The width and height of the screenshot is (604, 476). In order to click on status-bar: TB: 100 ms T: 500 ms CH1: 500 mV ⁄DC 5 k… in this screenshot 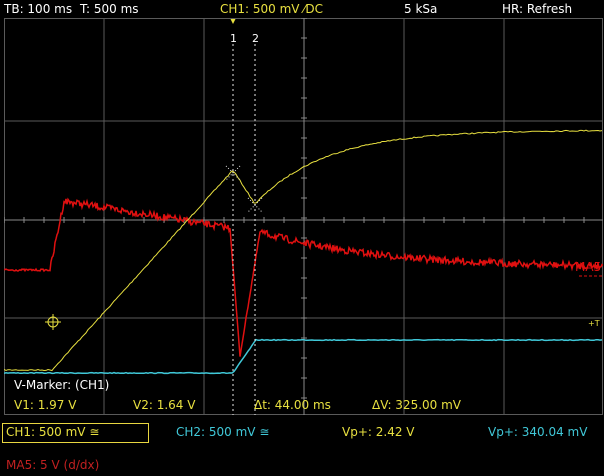, I will do `click(302, 9)`.